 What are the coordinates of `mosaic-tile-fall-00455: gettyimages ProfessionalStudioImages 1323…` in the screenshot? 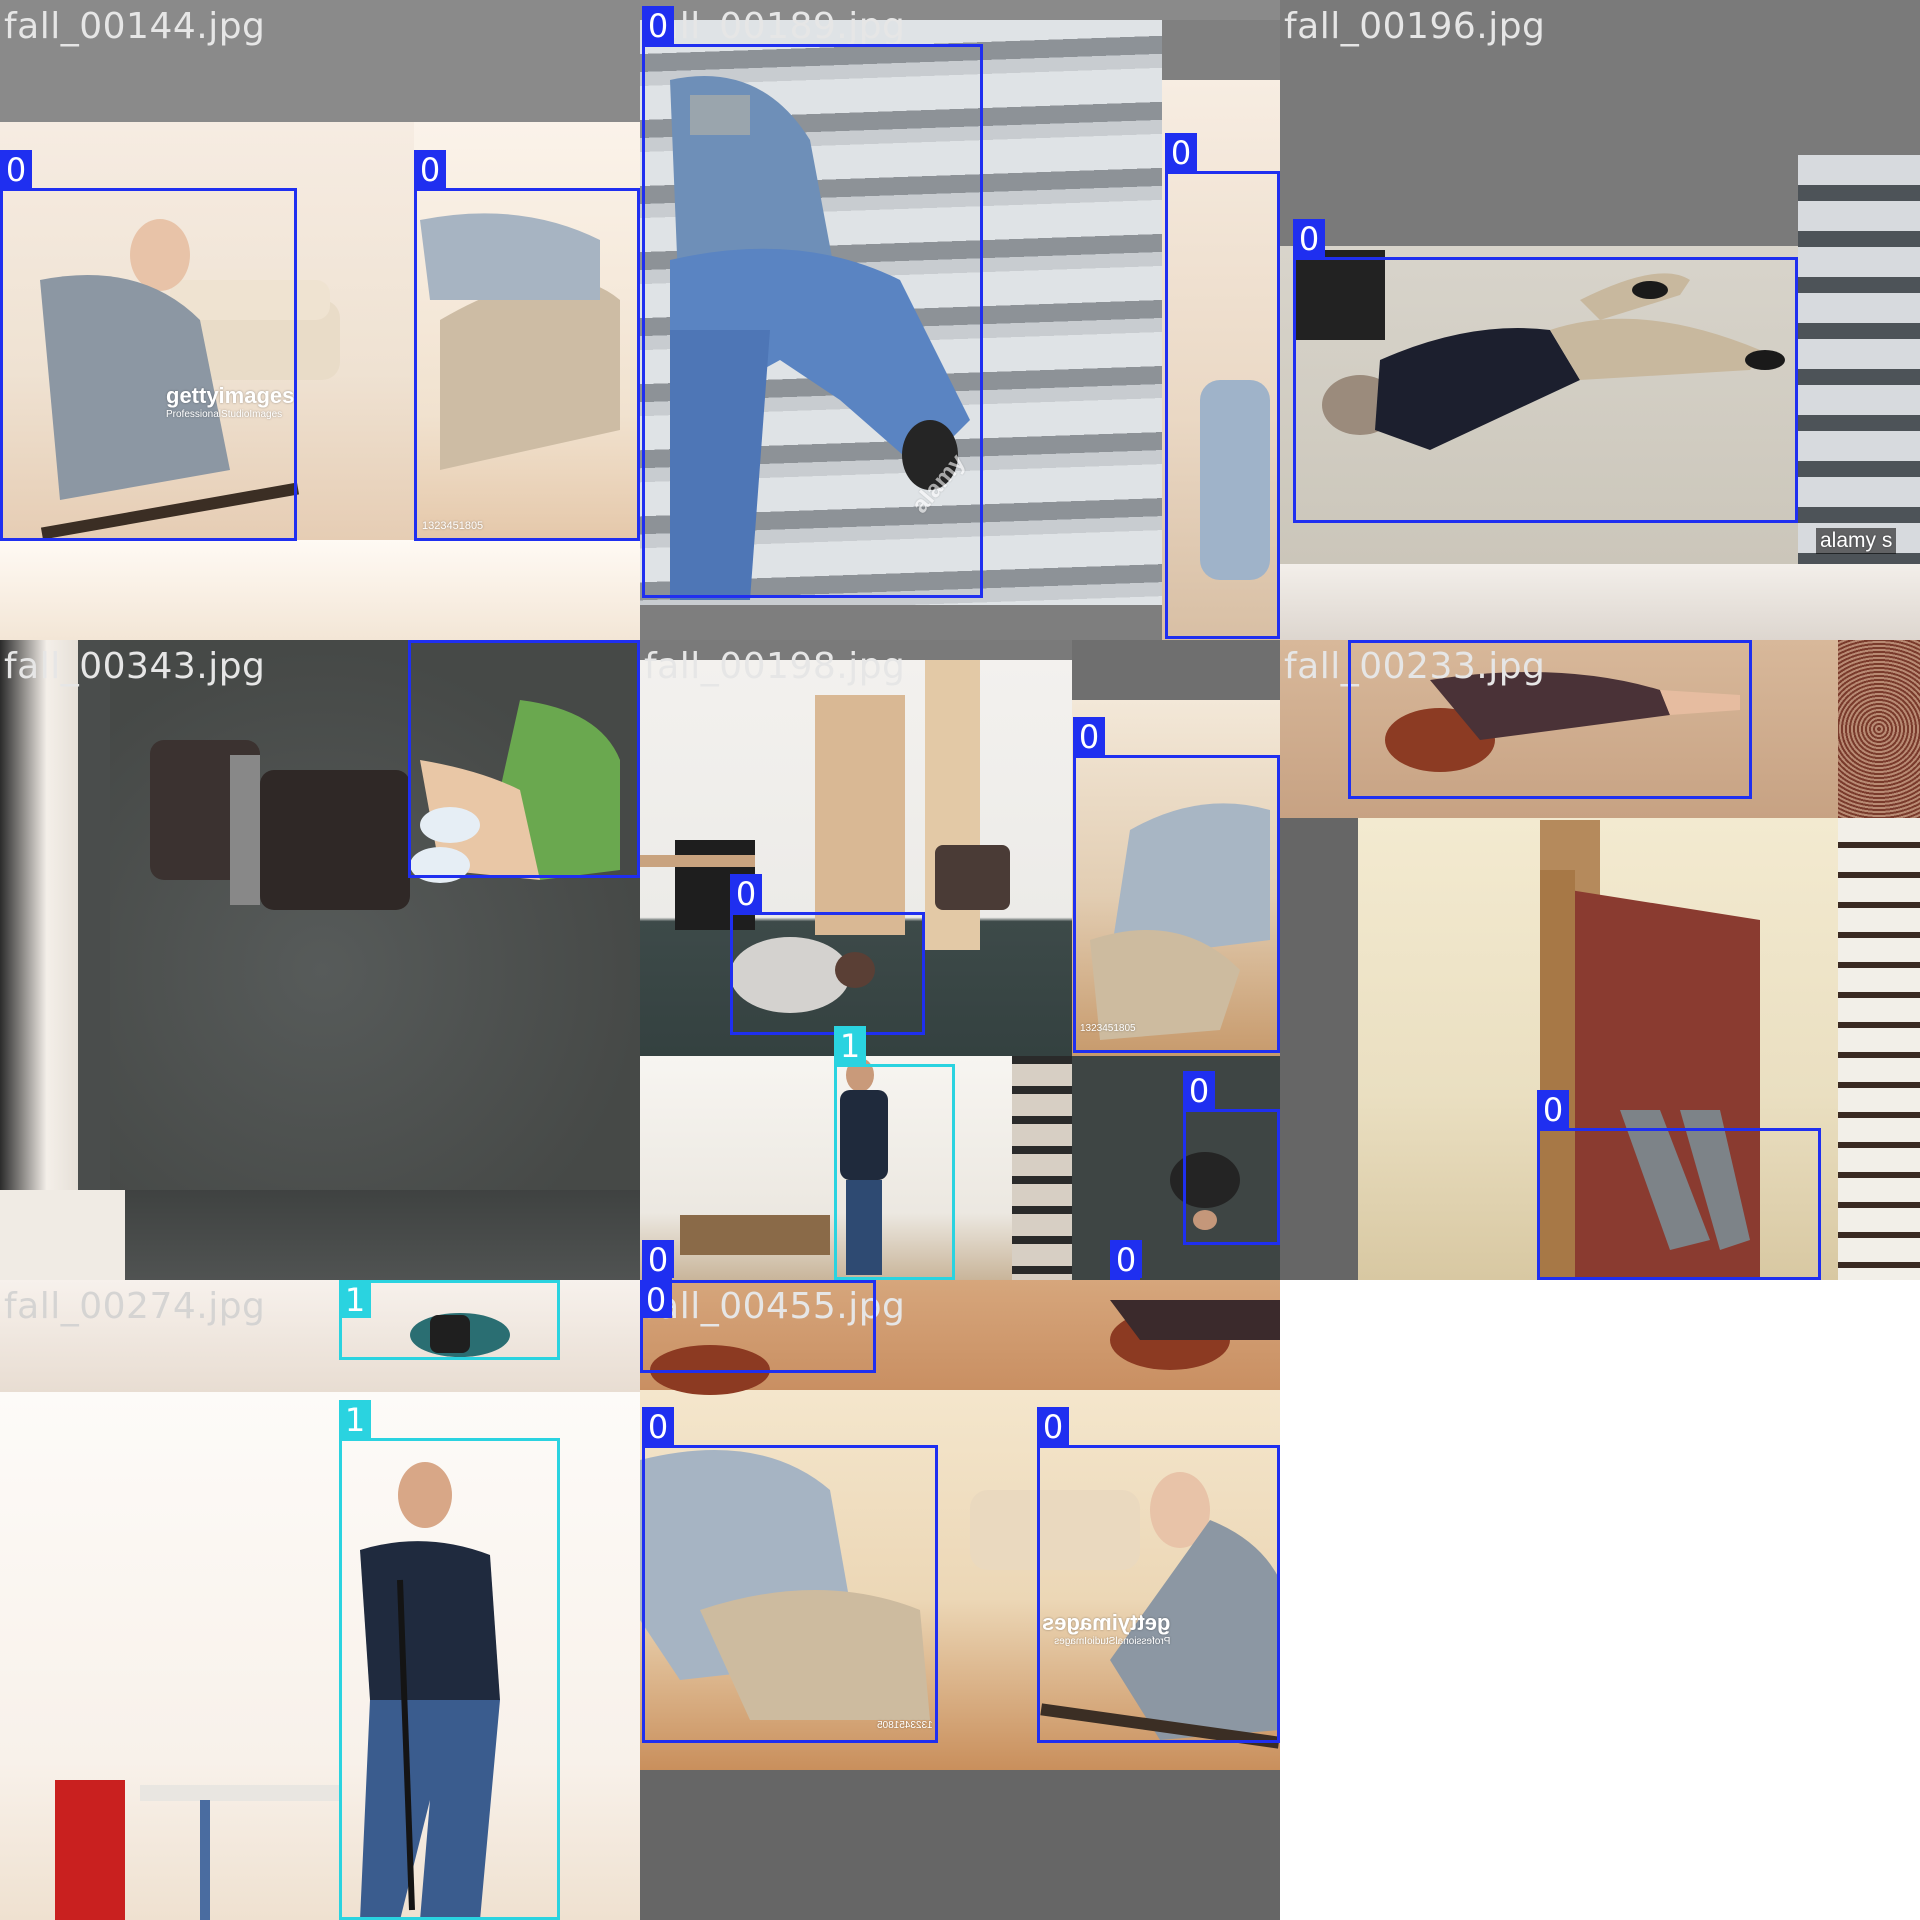 It's located at (960, 1600).